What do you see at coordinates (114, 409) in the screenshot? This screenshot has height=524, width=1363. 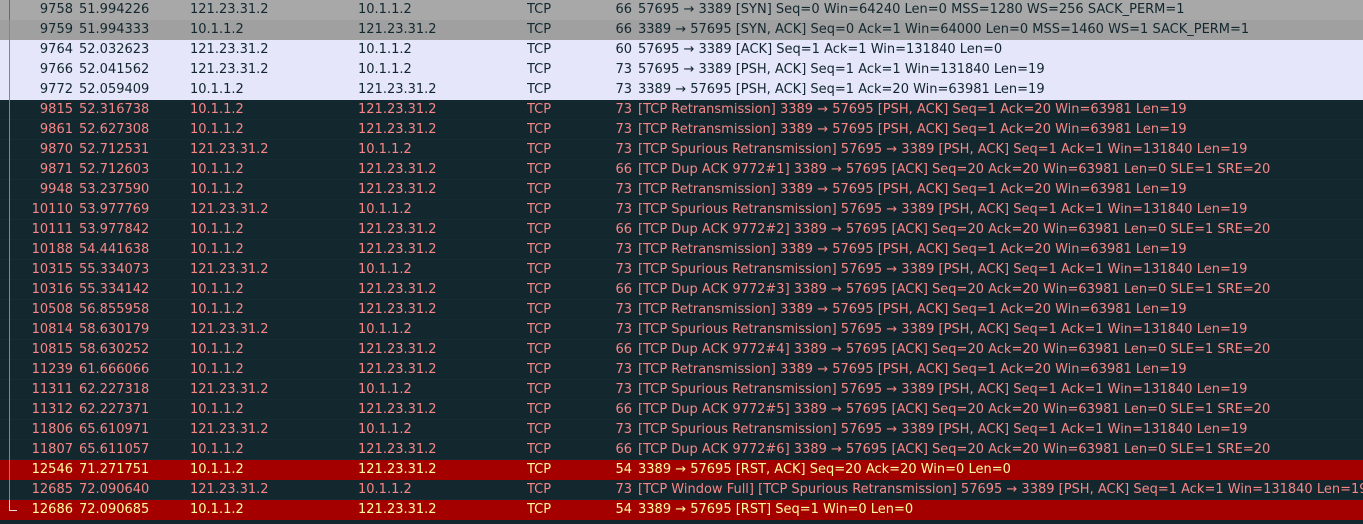 I see `packet-time: 62.227371` at bounding box center [114, 409].